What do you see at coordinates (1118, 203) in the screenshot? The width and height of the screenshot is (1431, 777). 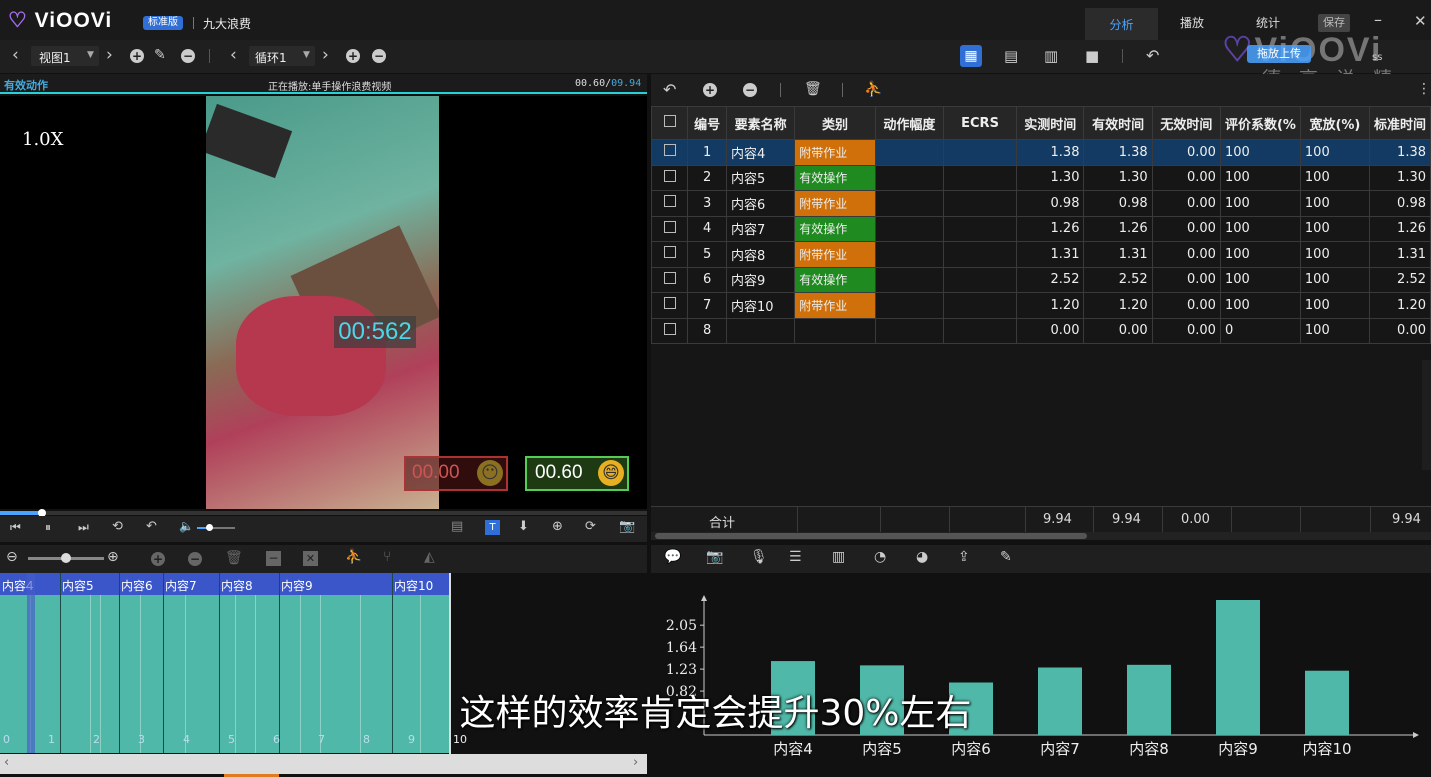 I see `cell-effective: 0.98` at bounding box center [1118, 203].